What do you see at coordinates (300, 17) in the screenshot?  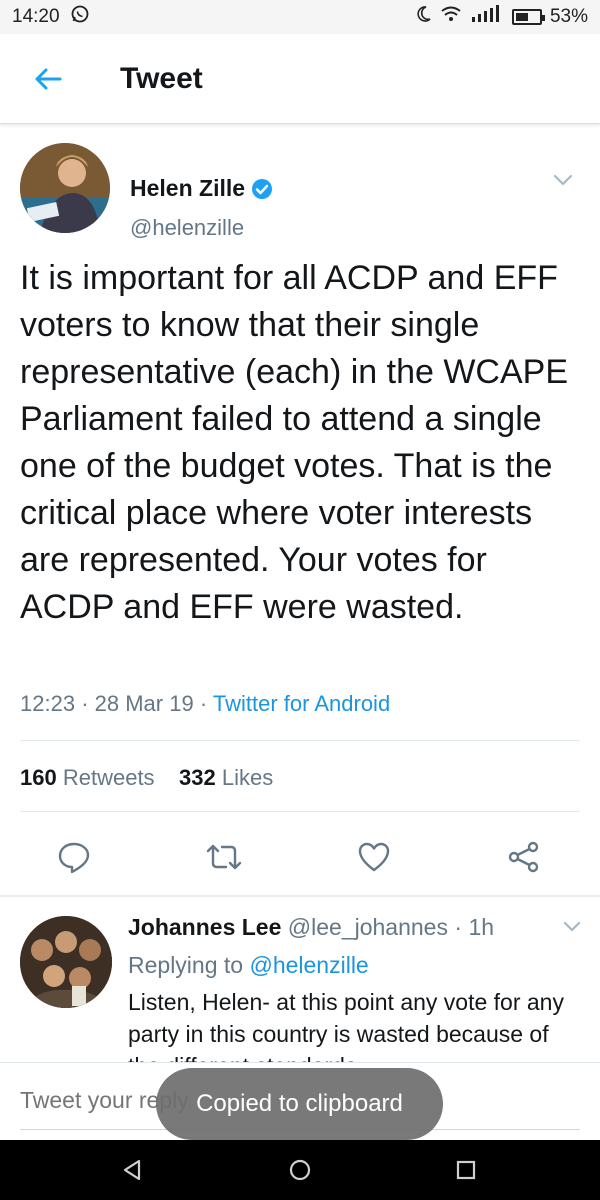 I see `status-bar: 14:20 53%` at bounding box center [300, 17].